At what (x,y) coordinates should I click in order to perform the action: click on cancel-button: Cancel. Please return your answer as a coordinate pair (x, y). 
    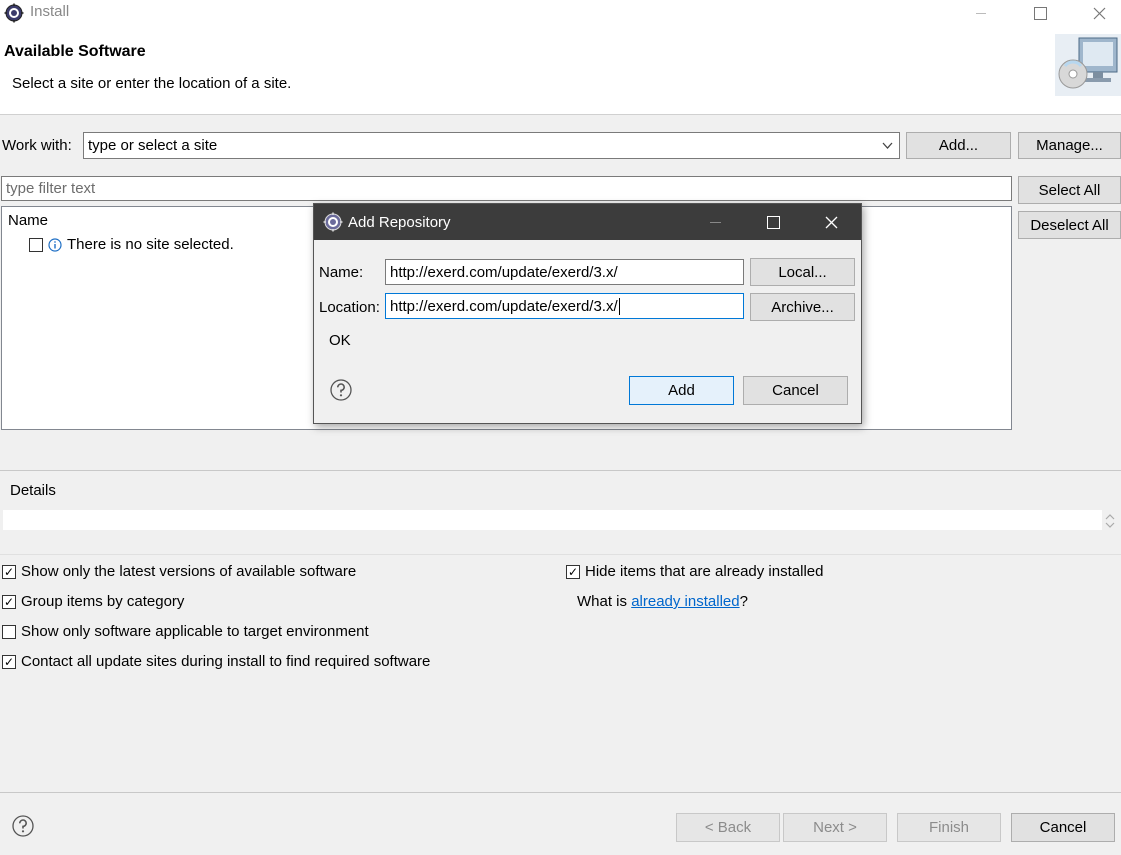
    Looking at the image, I should click on (1063, 827).